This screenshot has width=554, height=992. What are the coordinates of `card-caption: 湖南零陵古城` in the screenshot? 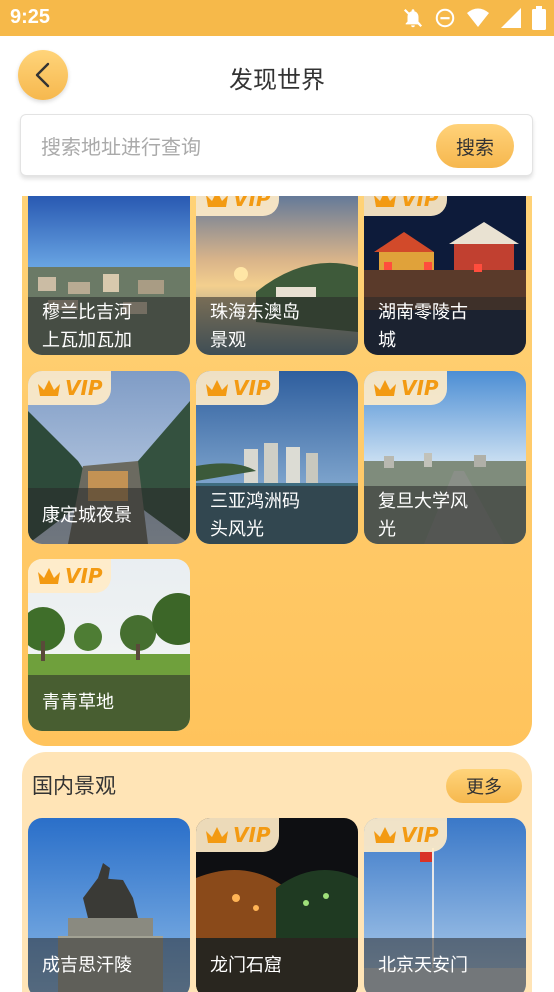 It's located at (445, 326).